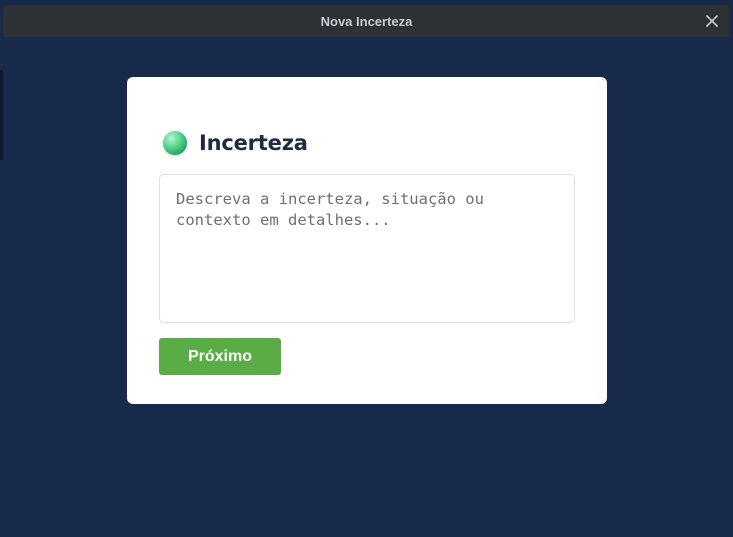 The image size is (733, 537). What do you see at coordinates (175, 143) in the screenshot?
I see `green-orb-icon` at bounding box center [175, 143].